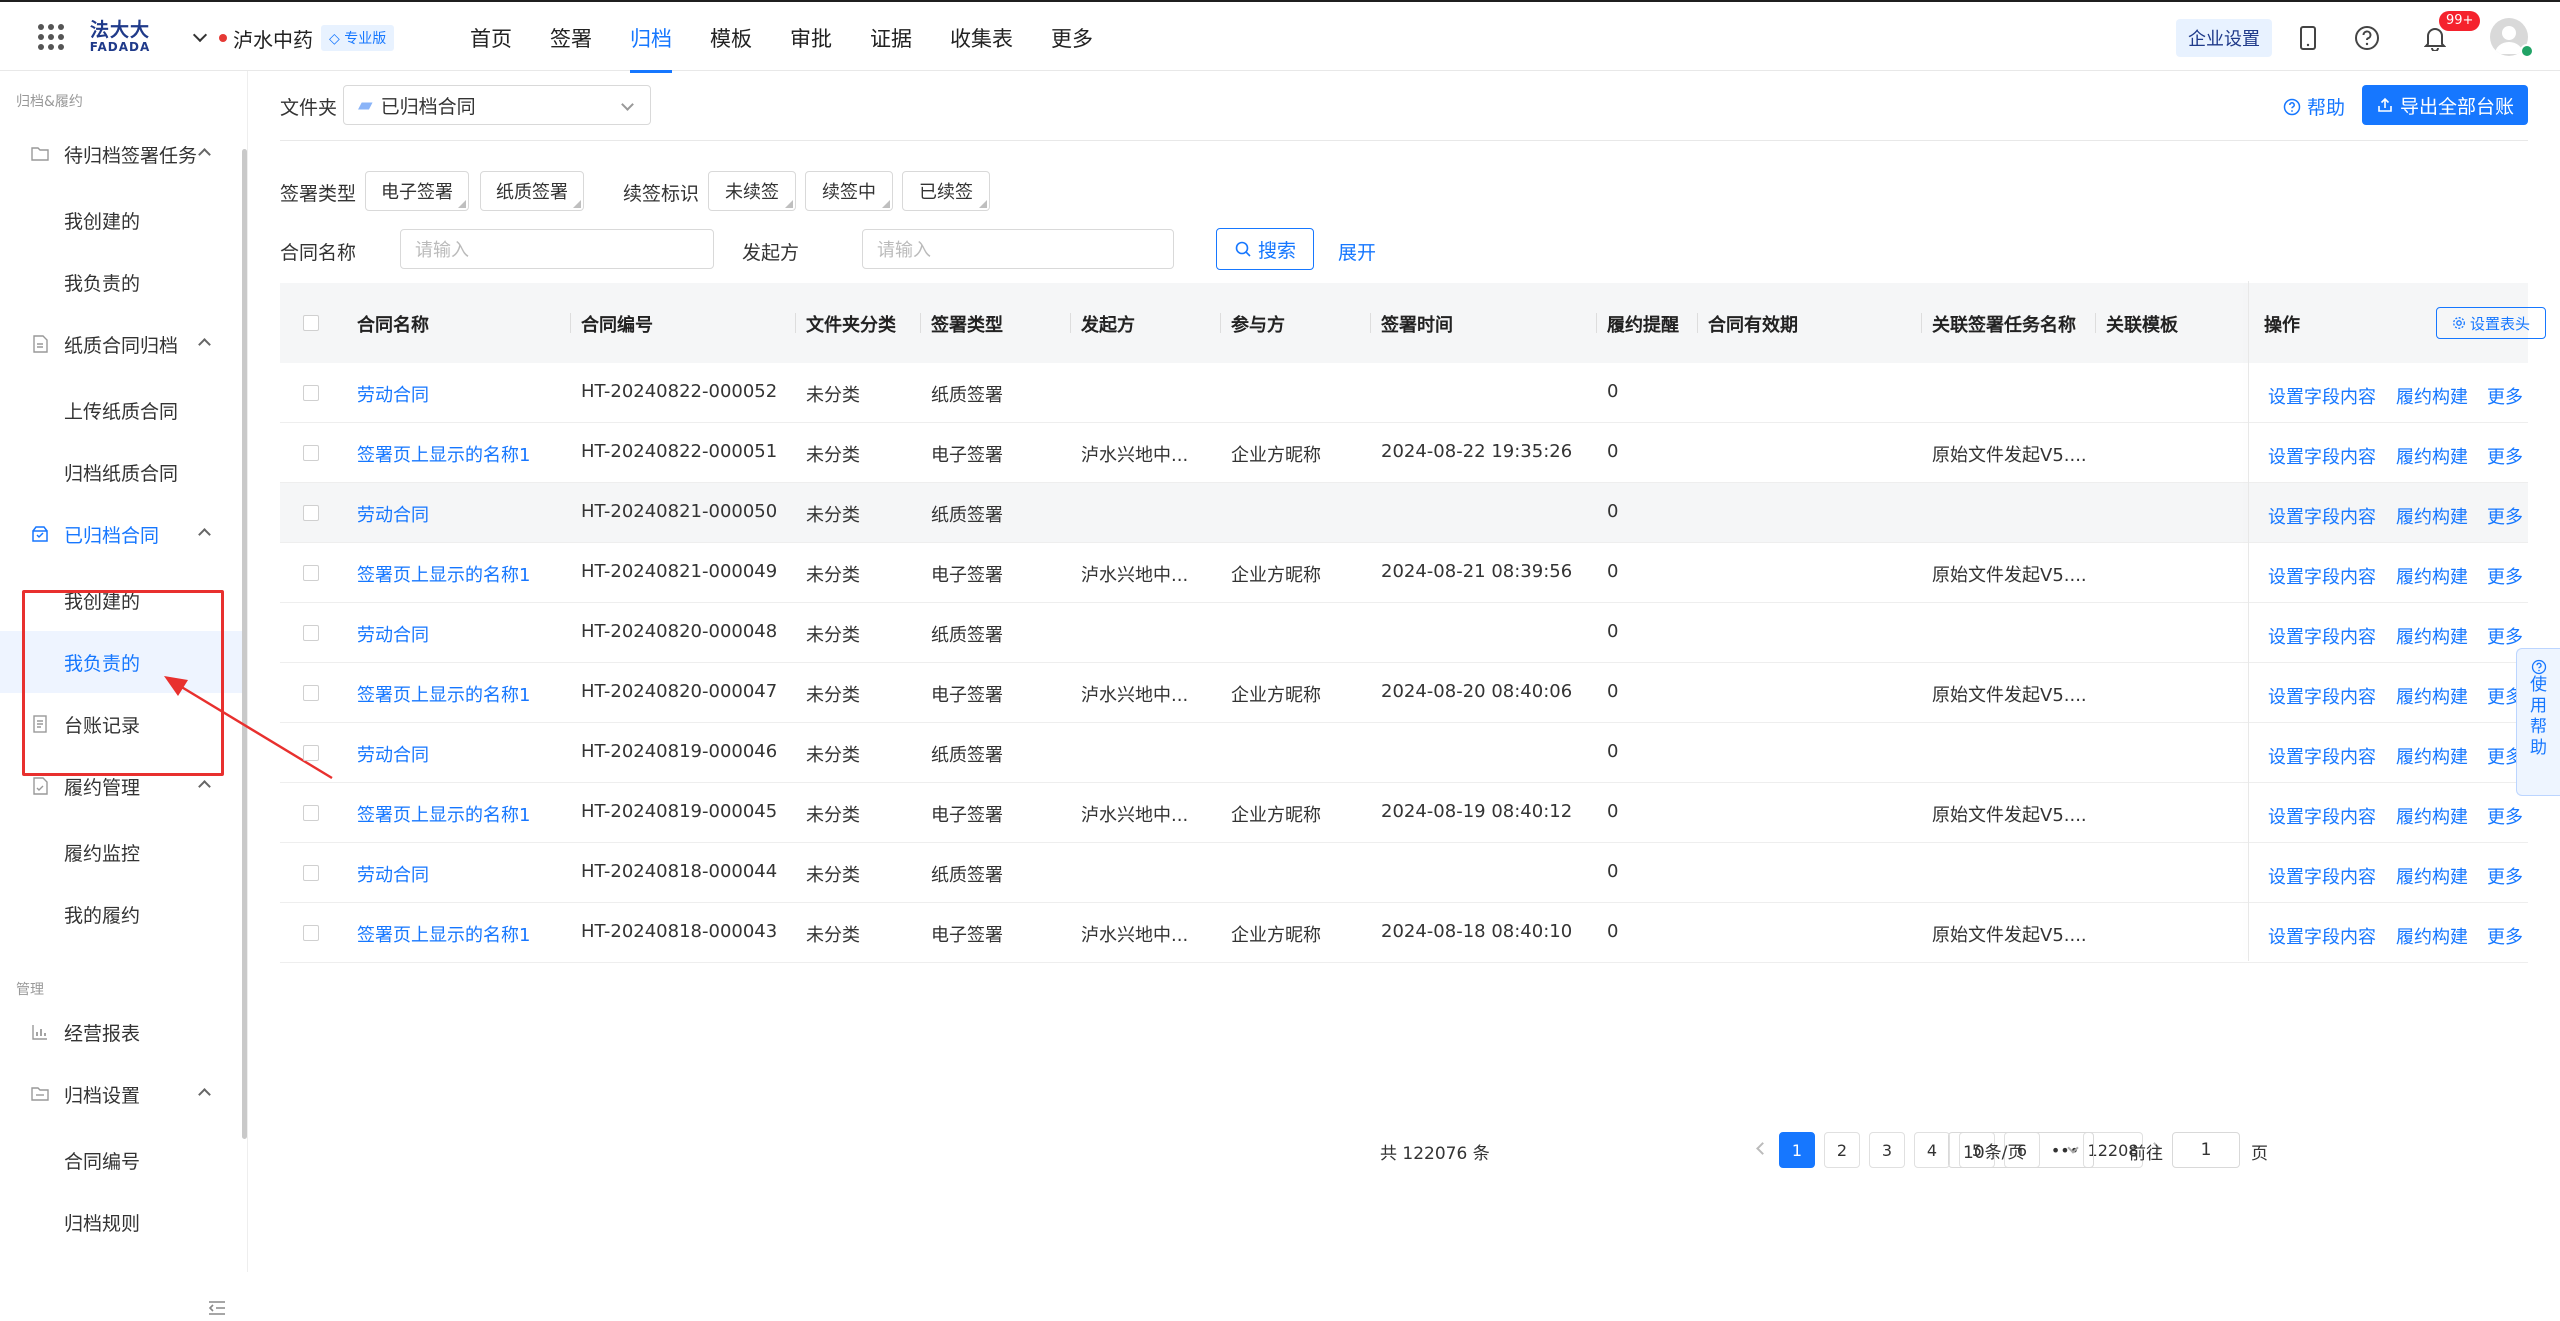  I want to click on mobile-icon, so click(2308, 38).